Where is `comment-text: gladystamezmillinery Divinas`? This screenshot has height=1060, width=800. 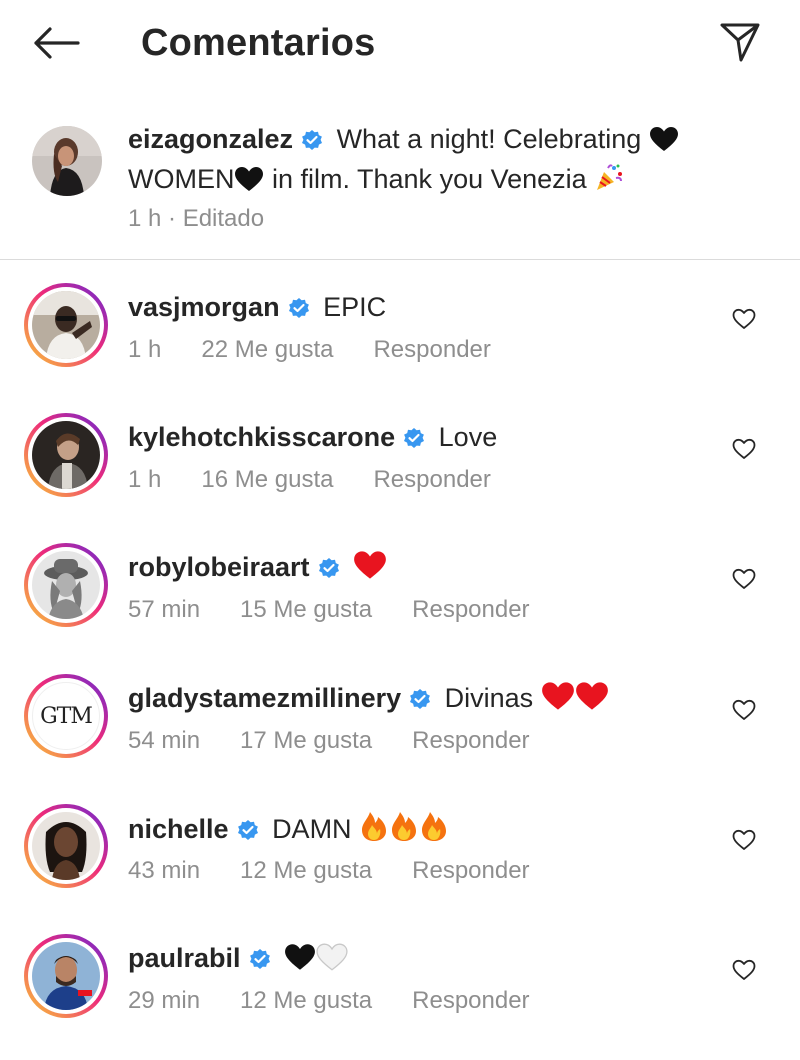 comment-text: gladystamezmillinery Divinas is located at coordinates (368, 700).